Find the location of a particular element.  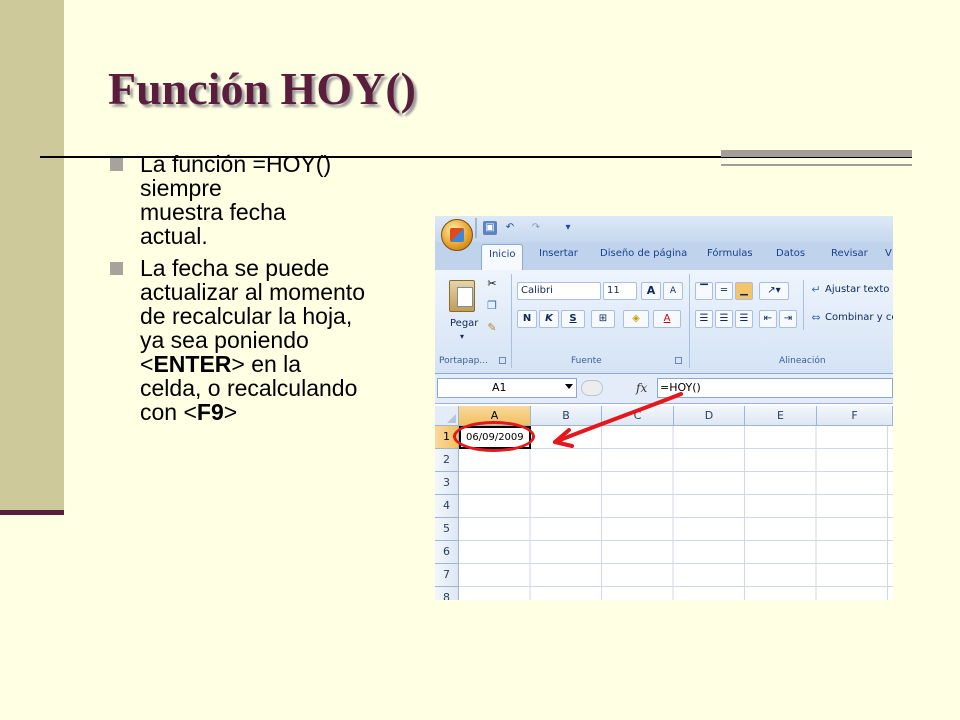

bullet-text-line: ya sea poniendo is located at coordinates (224, 340).